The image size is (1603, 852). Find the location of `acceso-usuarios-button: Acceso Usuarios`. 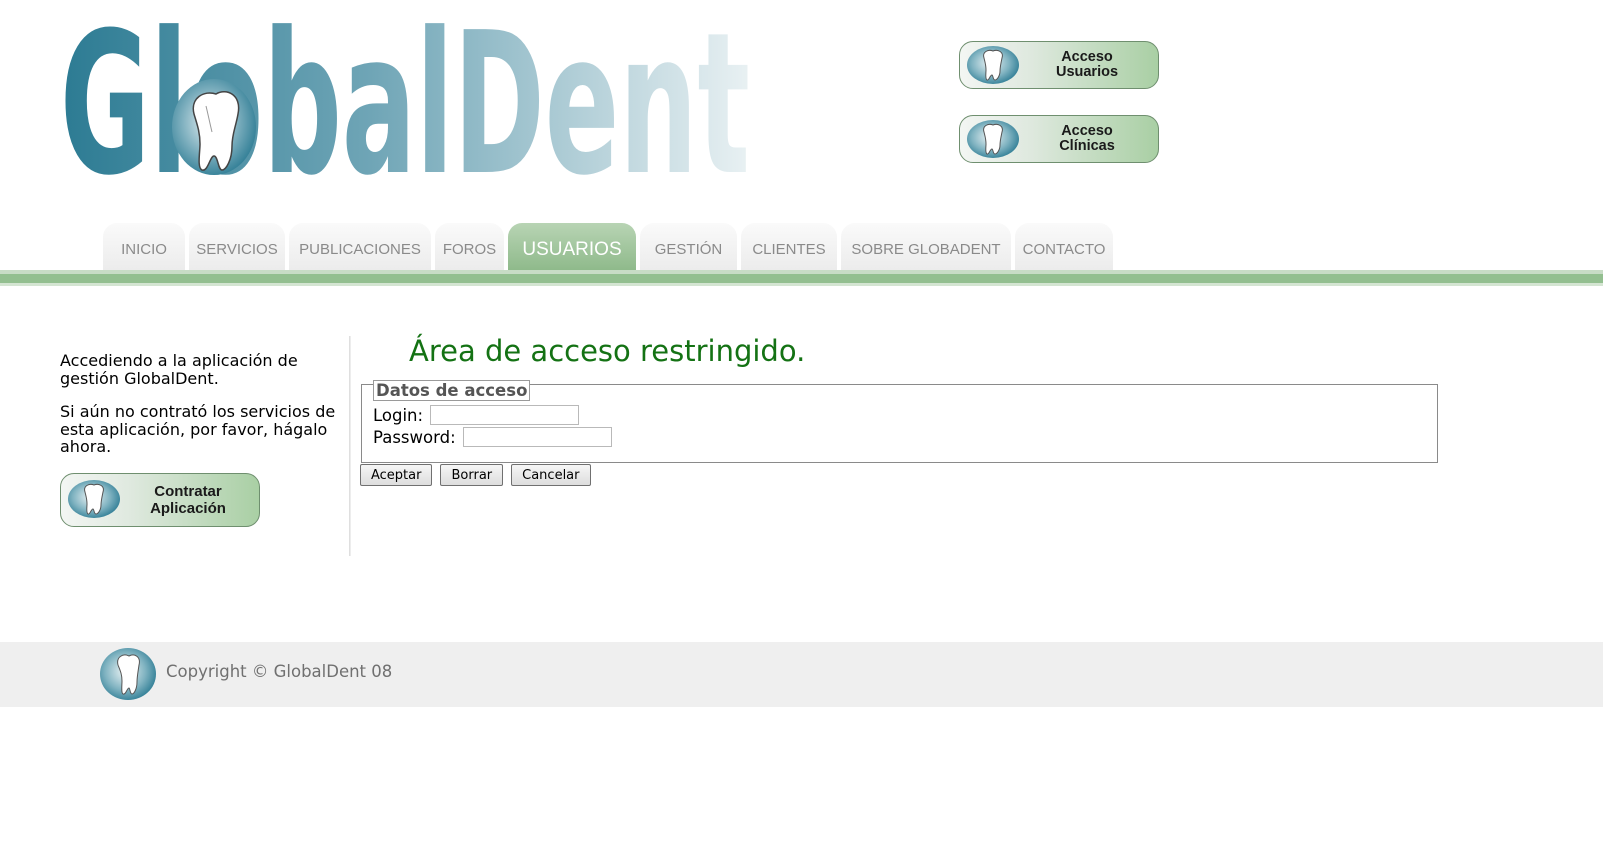

acceso-usuarios-button: Acceso Usuarios is located at coordinates (1059, 65).